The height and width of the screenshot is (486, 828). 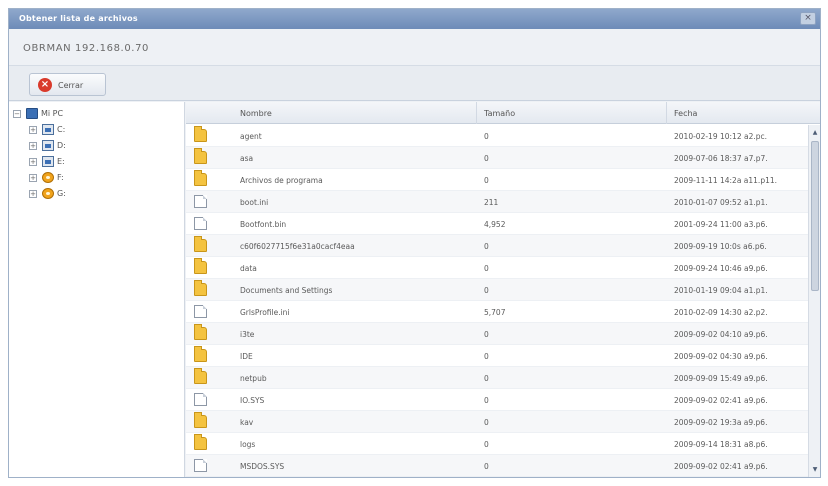 I want to click on file-date-cell: 2010-01-19 09:04 a1.p1., so click(x=721, y=290).